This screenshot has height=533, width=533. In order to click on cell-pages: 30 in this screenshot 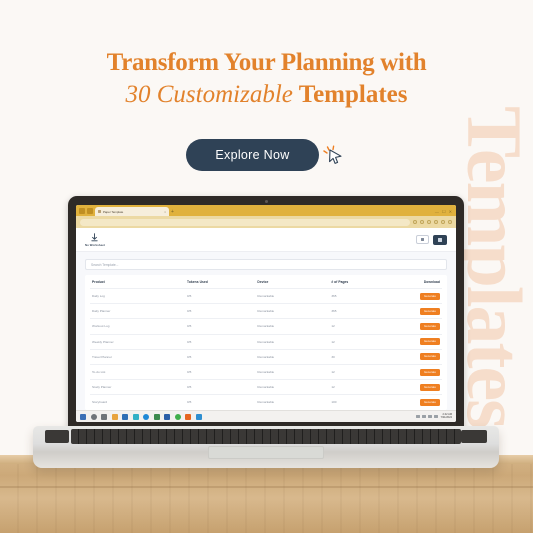, I will do `click(361, 356)`.